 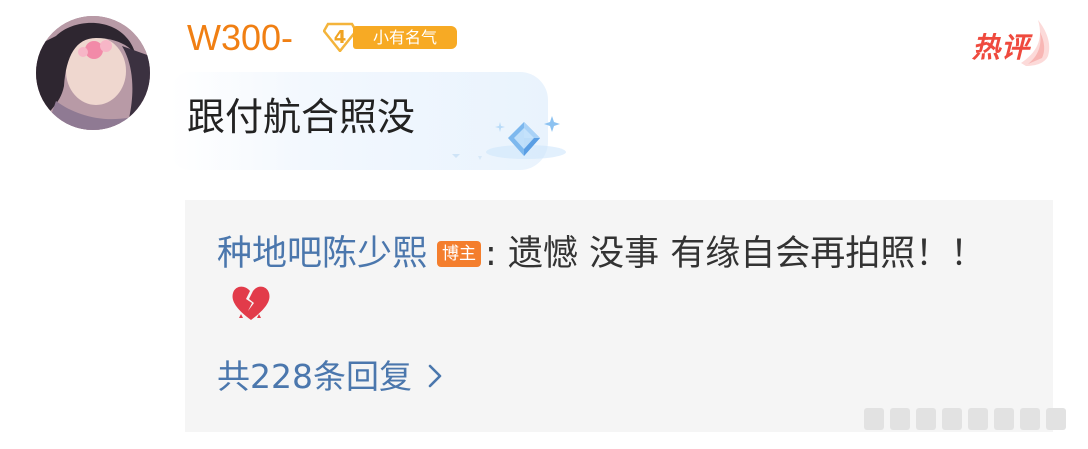 I want to click on username: W300-, so click(x=240, y=38).